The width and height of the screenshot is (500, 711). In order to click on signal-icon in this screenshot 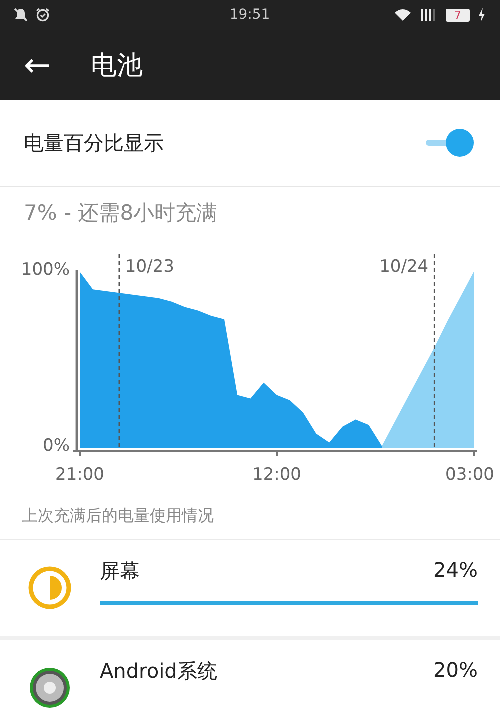, I will do `click(429, 15)`.